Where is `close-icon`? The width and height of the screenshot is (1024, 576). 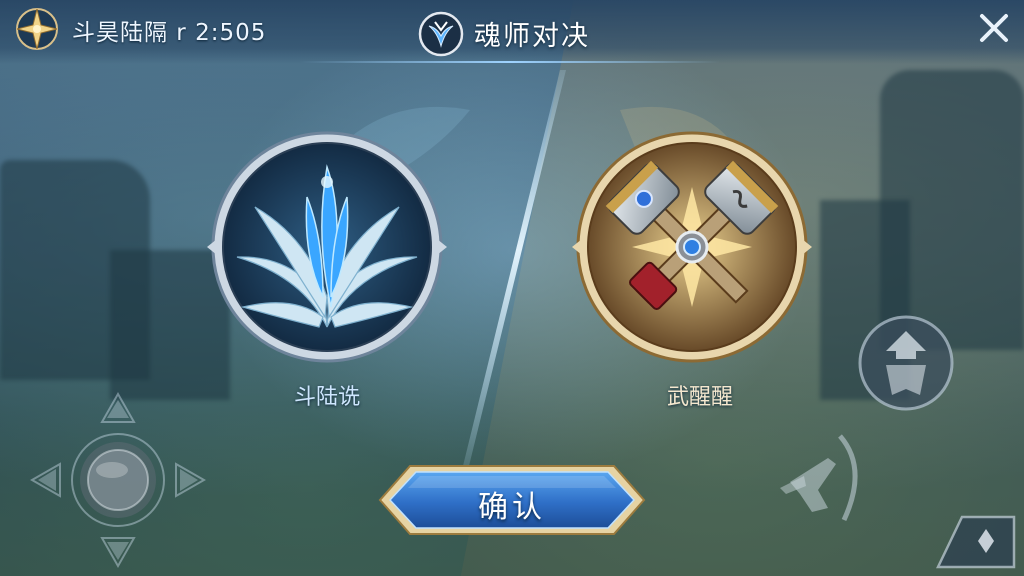 close-icon is located at coordinates (994, 28).